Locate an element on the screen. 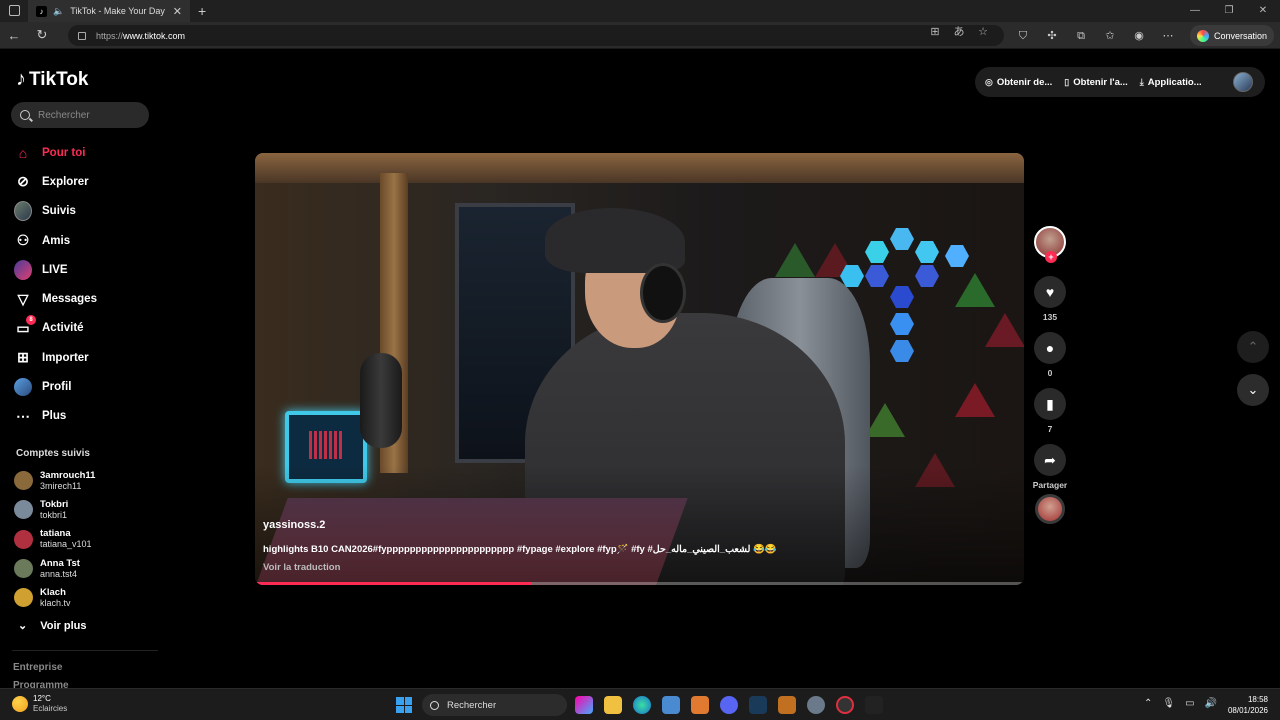 This screenshot has height=720, width=1280. tiktok-logo: ♪ TikTok is located at coordinates (52, 79).